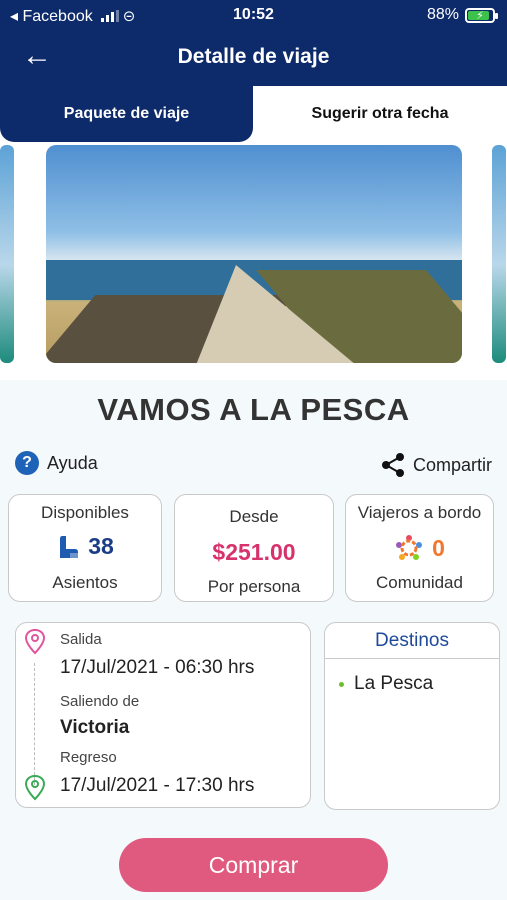 The height and width of the screenshot is (900, 507). I want to click on return-label: Regreso, so click(88, 757).